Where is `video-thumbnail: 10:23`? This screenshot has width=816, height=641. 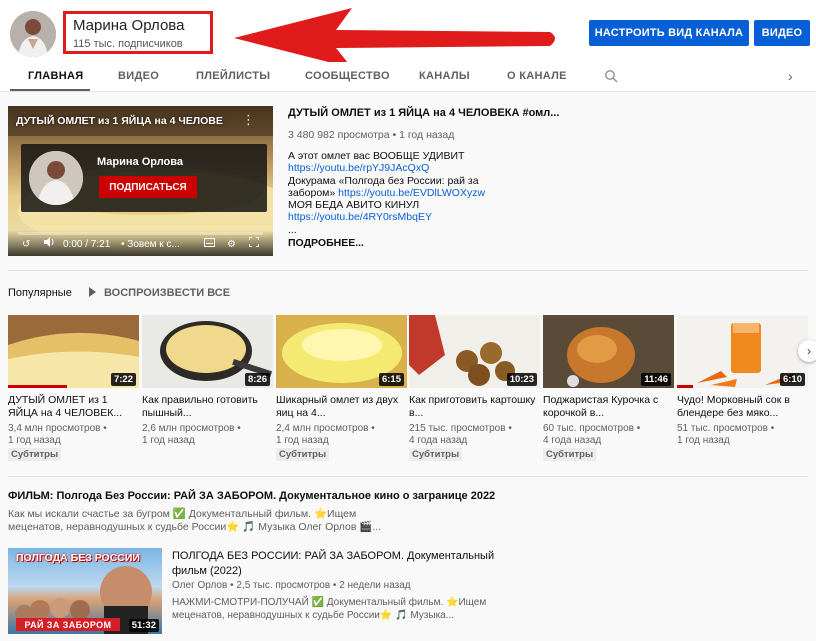
video-thumbnail: 10:23 is located at coordinates (474, 351).